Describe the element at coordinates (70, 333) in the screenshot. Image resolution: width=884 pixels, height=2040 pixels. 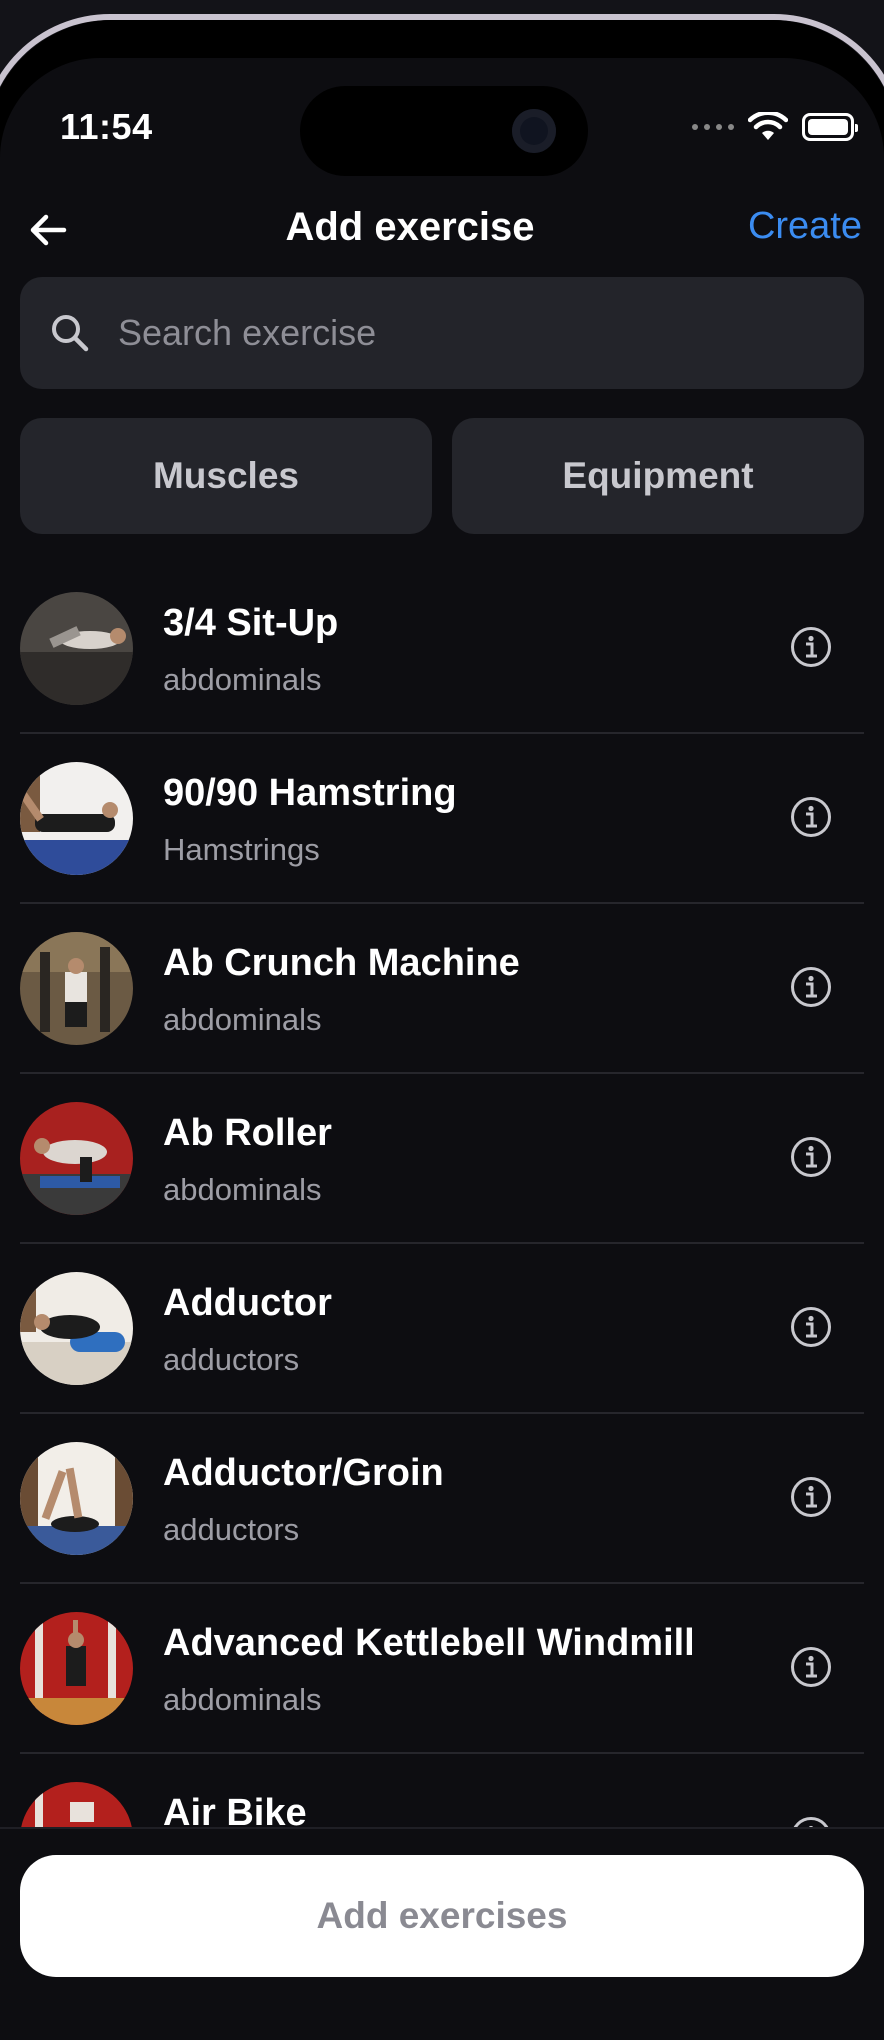
I see `search-icon` at that location.